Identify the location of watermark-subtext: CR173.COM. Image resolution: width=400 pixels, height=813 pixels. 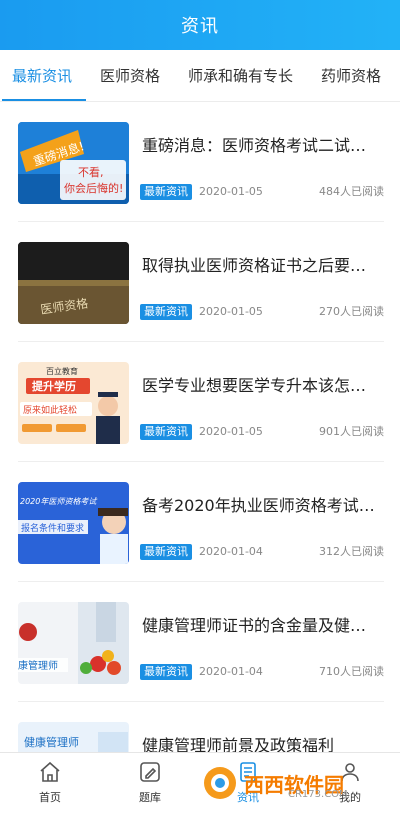
(318, 794).